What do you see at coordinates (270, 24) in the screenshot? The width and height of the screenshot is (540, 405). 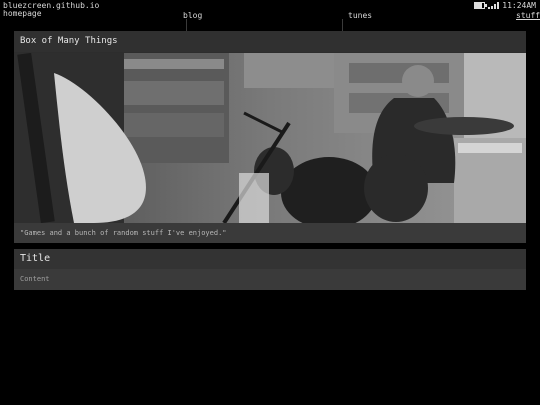 I see `top-nav: homepage blog tunes stuff` at bounding box center [270, 24].